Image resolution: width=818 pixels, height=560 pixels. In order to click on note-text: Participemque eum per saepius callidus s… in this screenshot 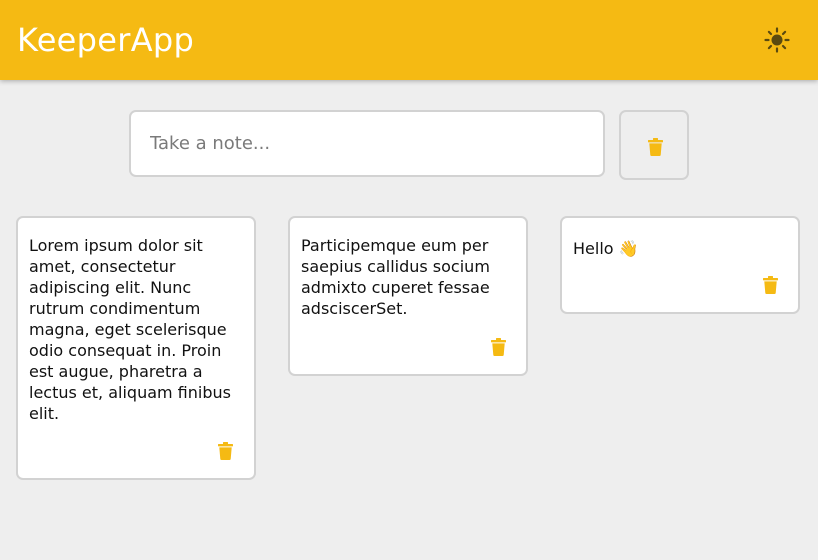, I will do `click(395, 277)`.